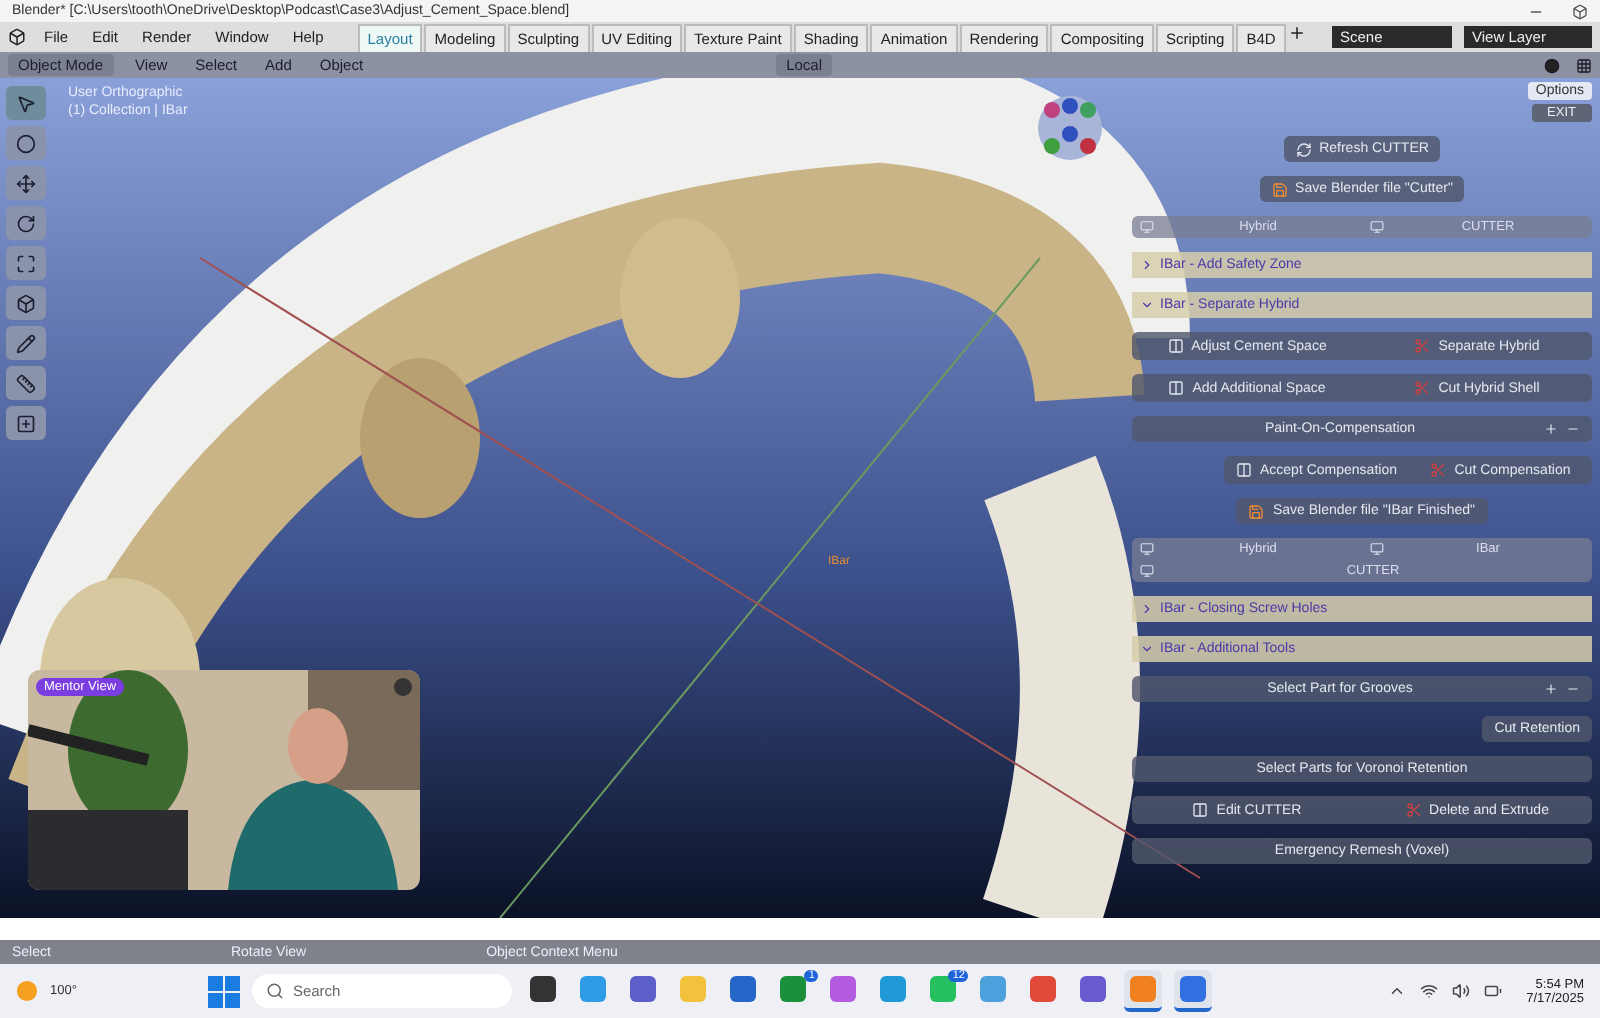  I want to click on volume-icon, so click(1461, 991).